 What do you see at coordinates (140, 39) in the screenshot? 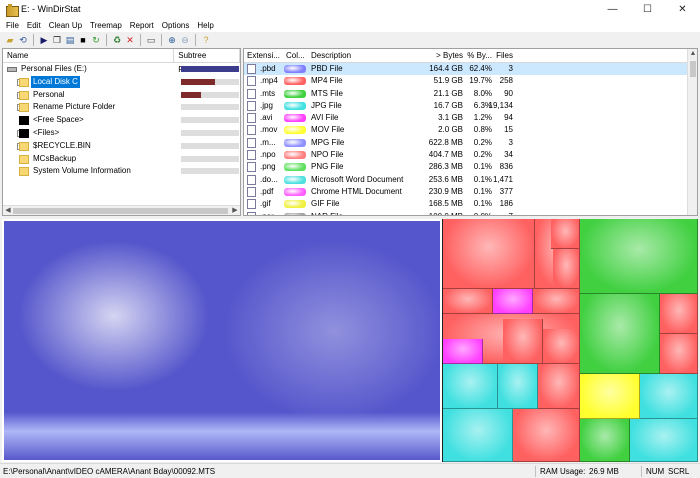
I see `toolbar-separator` at bounding box center [140, 39].